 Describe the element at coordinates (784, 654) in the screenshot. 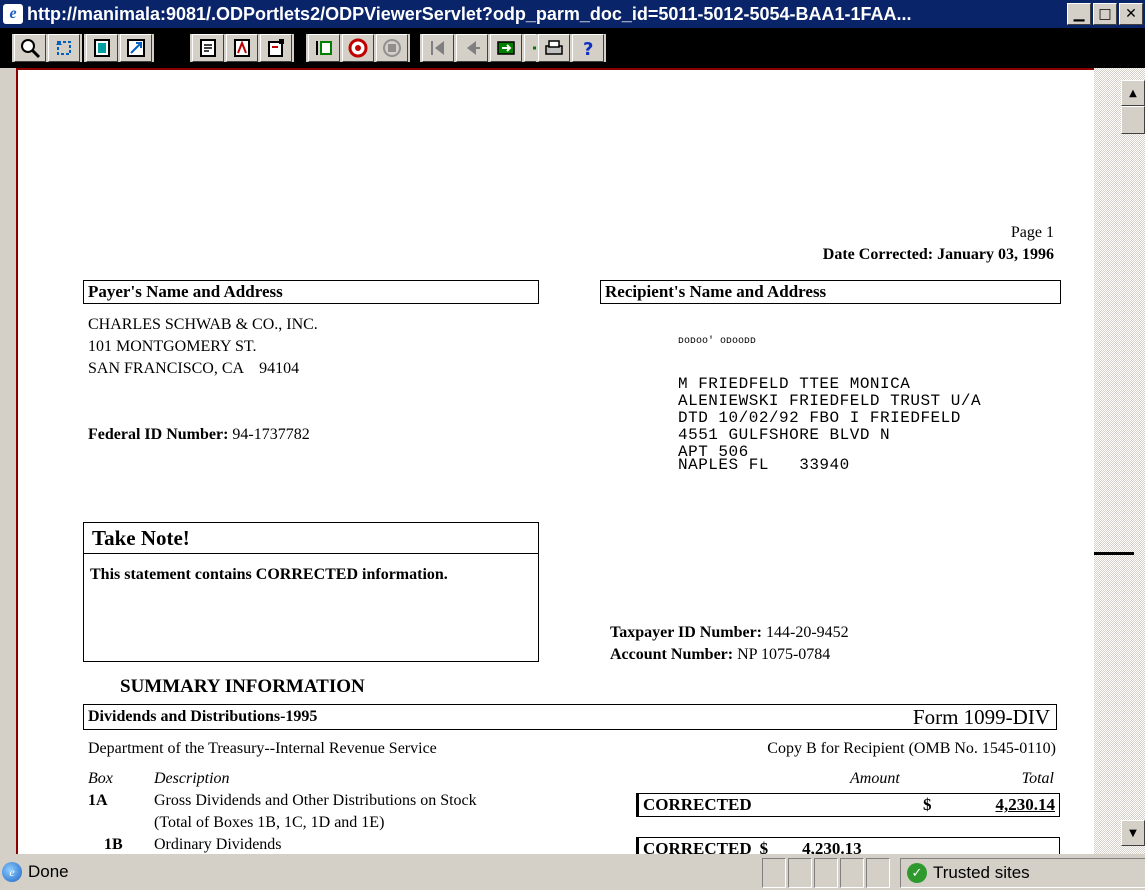

I see `account-number-value: NP 1075-0784` at that location.